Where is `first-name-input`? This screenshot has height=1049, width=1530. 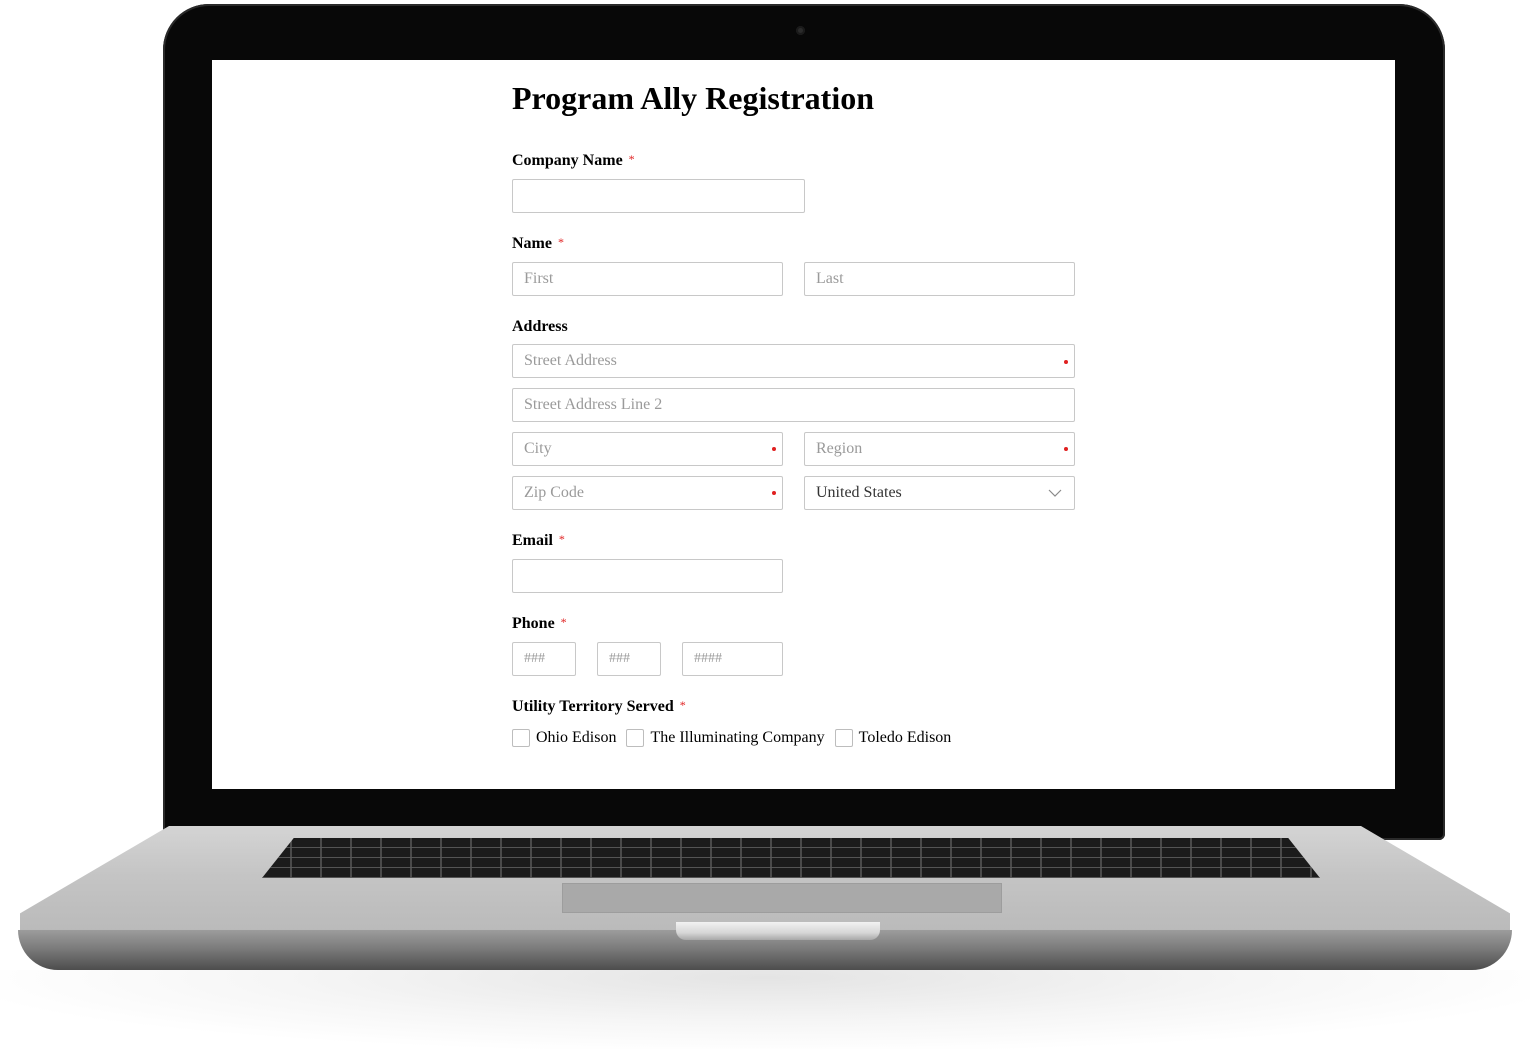
first-name-input is located at coordinates (647, 279).